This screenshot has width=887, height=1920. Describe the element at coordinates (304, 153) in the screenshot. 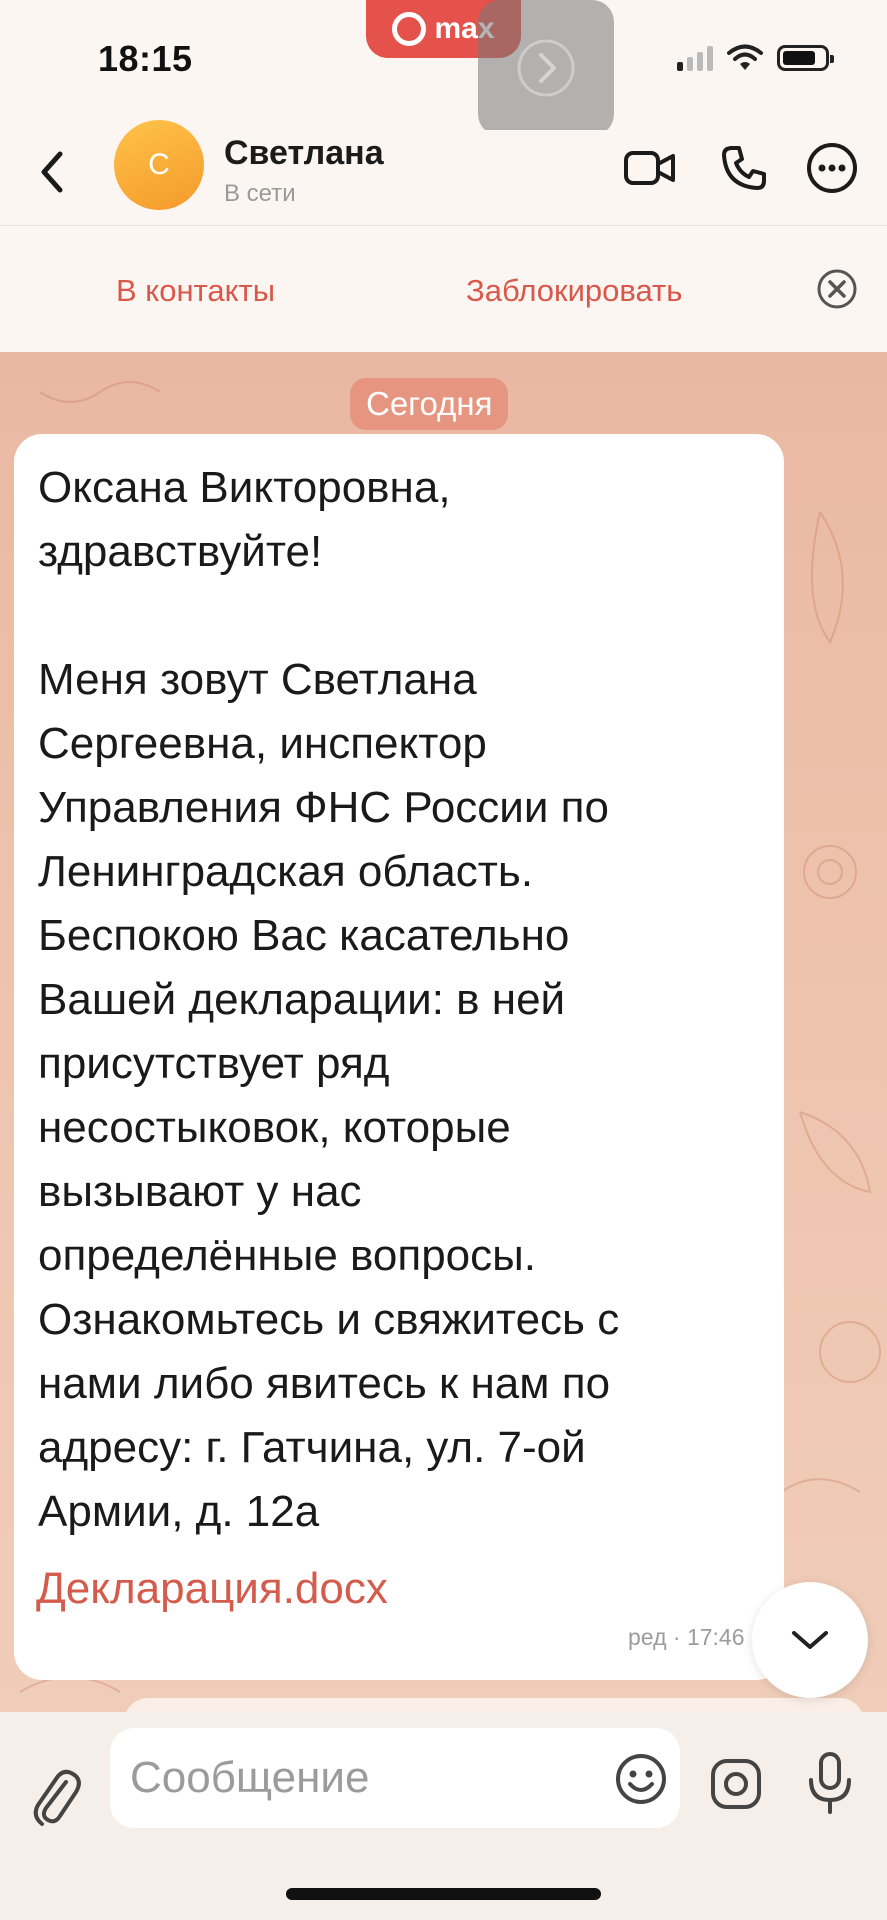

I see `contact-name: Светлана` at that location.